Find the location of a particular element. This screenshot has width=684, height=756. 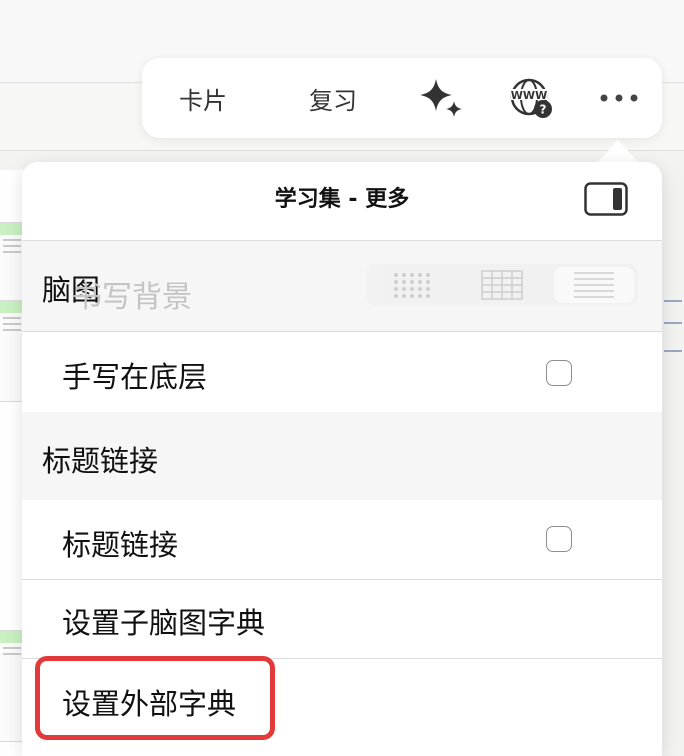

web-help-icon: WWW ? is located at coordinates (532, 98).